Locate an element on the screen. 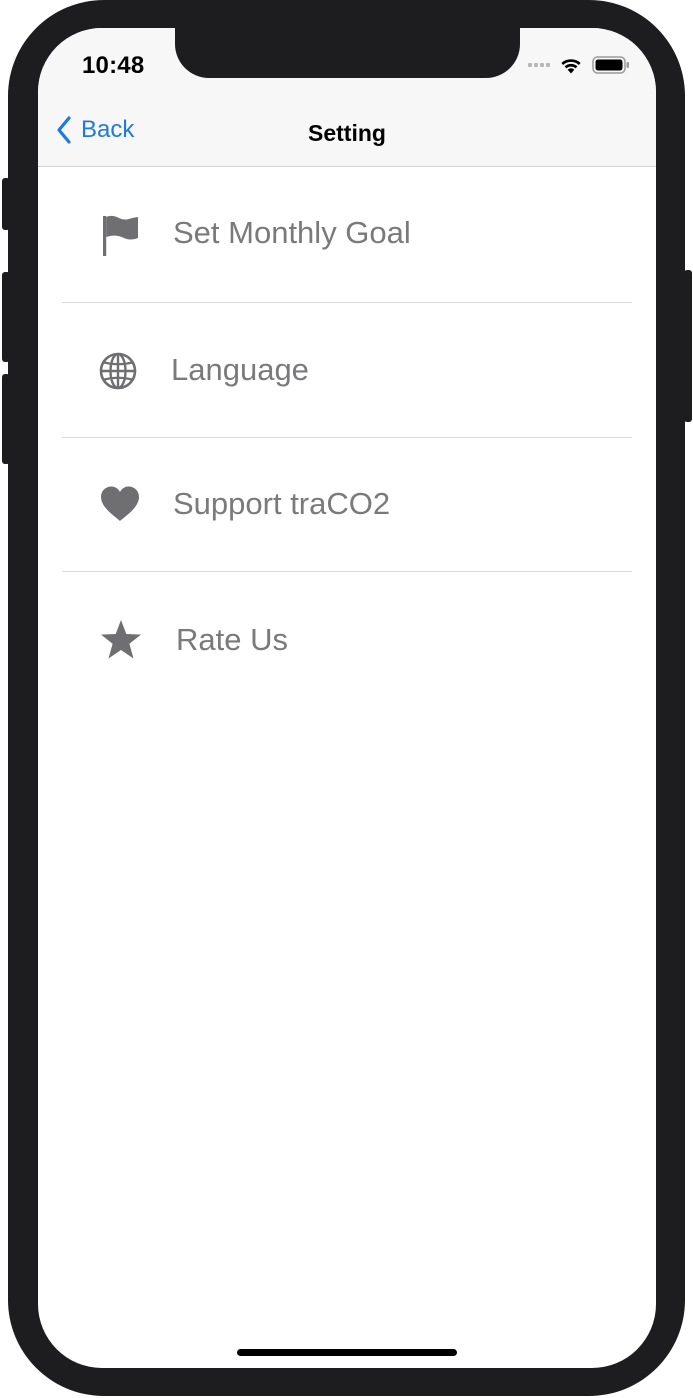  menu-item-label: Set Monthly Goal is located at coordinates (292, 232).